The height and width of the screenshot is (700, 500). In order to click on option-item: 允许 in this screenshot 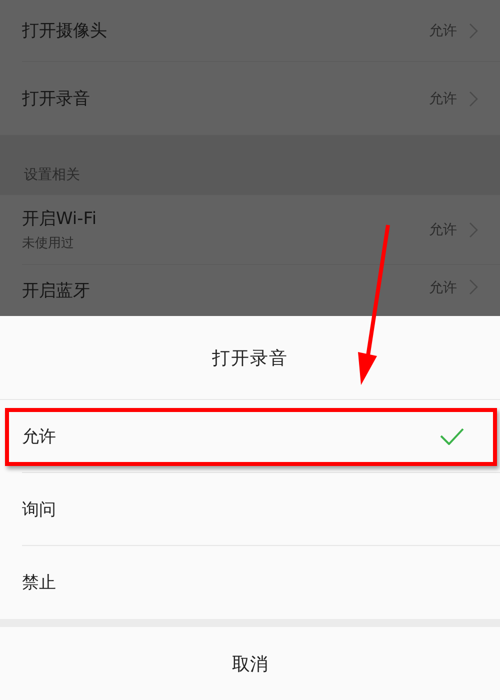, I will do `click(261, 436)`.